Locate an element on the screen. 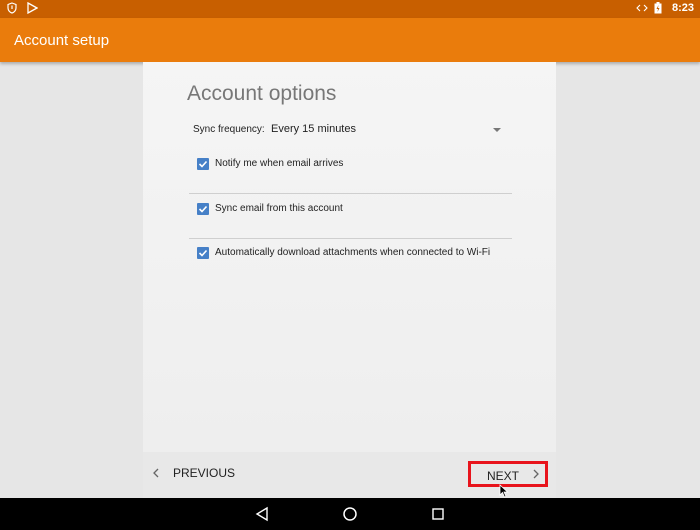  status-bar: 8:23 is located at coordinates (350, 9).